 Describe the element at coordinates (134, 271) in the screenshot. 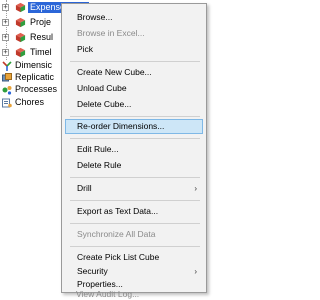

I see `menu-item-security: Security ›` at that location.